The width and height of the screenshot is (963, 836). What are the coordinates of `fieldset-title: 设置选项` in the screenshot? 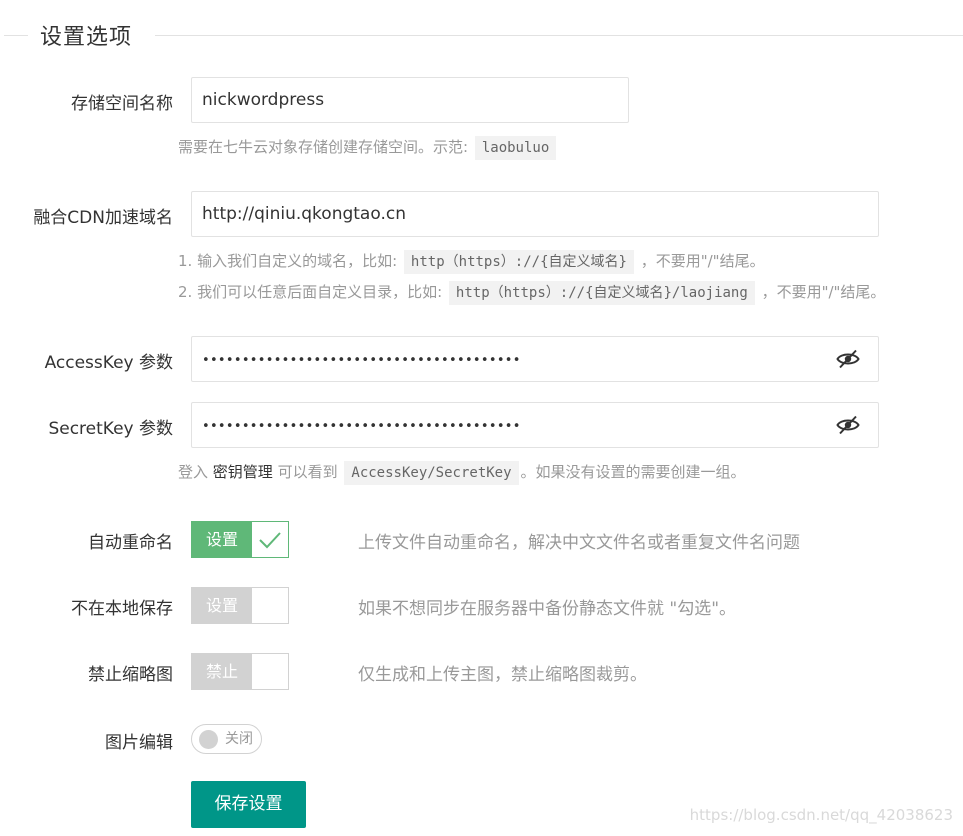 It's located at (86, 37).